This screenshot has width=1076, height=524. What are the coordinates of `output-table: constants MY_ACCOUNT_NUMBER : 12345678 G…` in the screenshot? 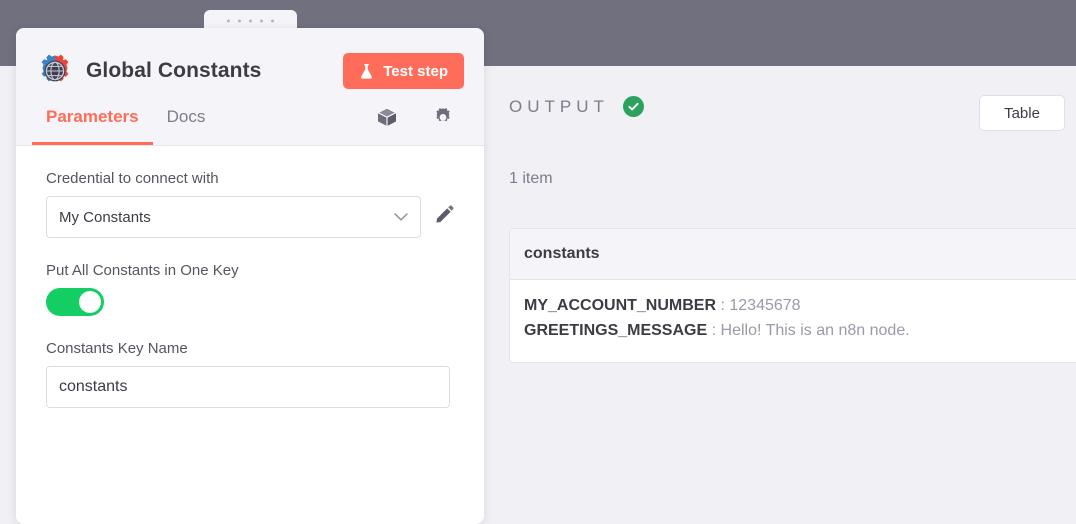 It's located at (792, 296).